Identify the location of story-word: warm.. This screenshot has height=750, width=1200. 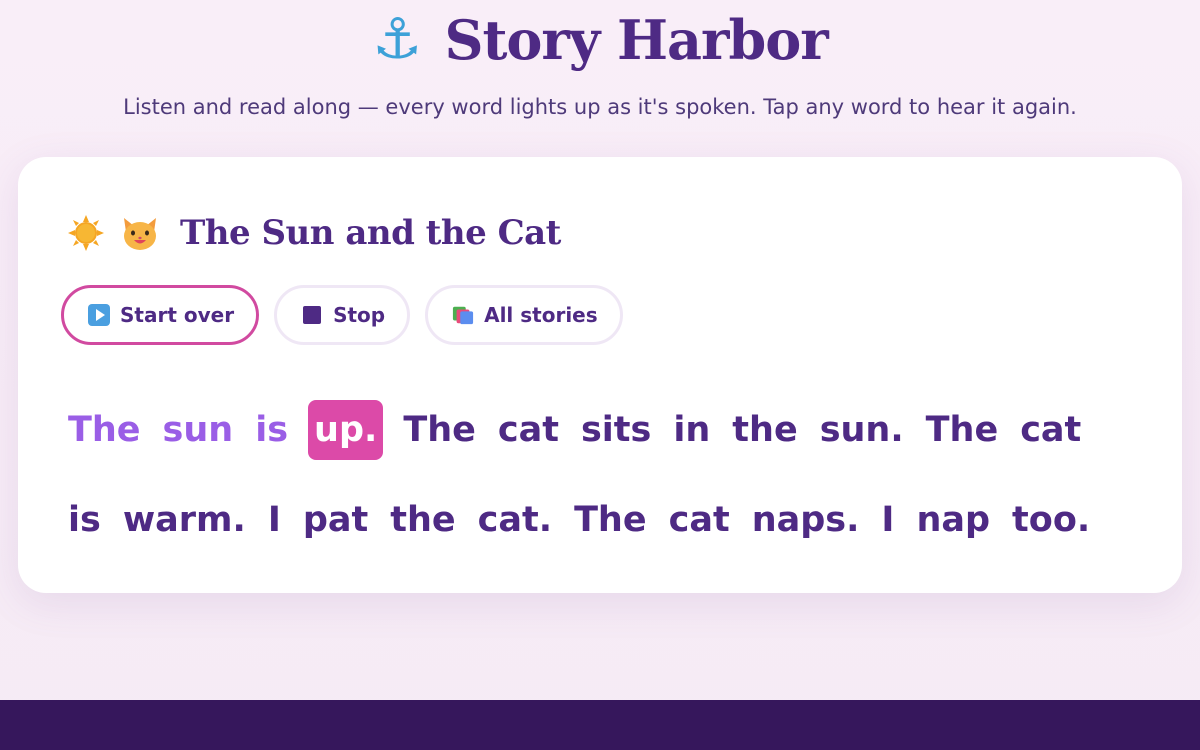
(184, 520).